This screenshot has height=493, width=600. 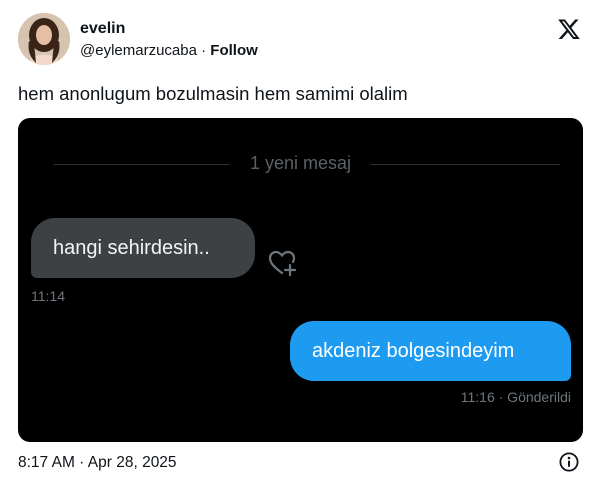 I want to click on author-name: evelin, so click(x=102, y=29).